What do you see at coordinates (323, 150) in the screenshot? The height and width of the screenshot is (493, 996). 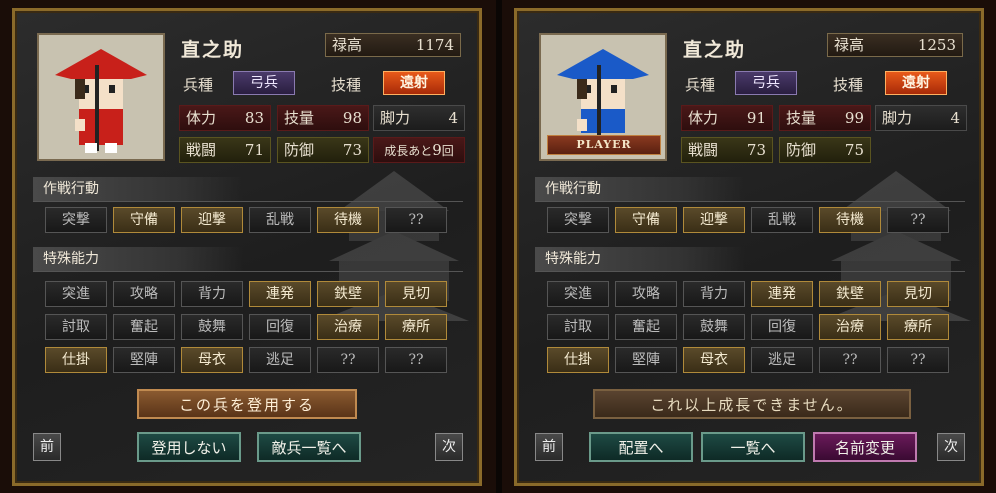 I see `stat-defense: 防御 73` at bounding box center [323, 150].